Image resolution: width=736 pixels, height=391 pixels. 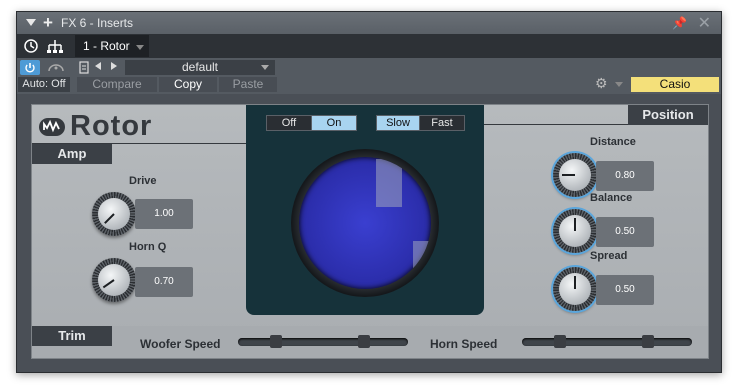 I want to click on horn-q-label: Horn Q, so click(x=148, y=247).